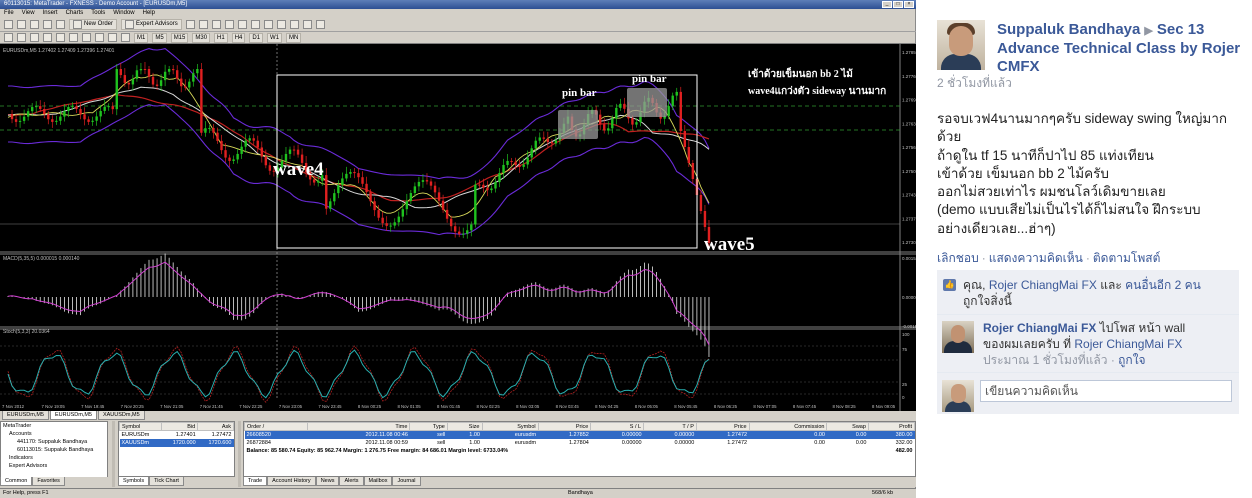 The width and height of the screenshot is (1252, 498). Describe the element at coordinates (1039, 328) in the screenshot. I see `commenter-name-link: Rojer ChiangMai FX` at that location.